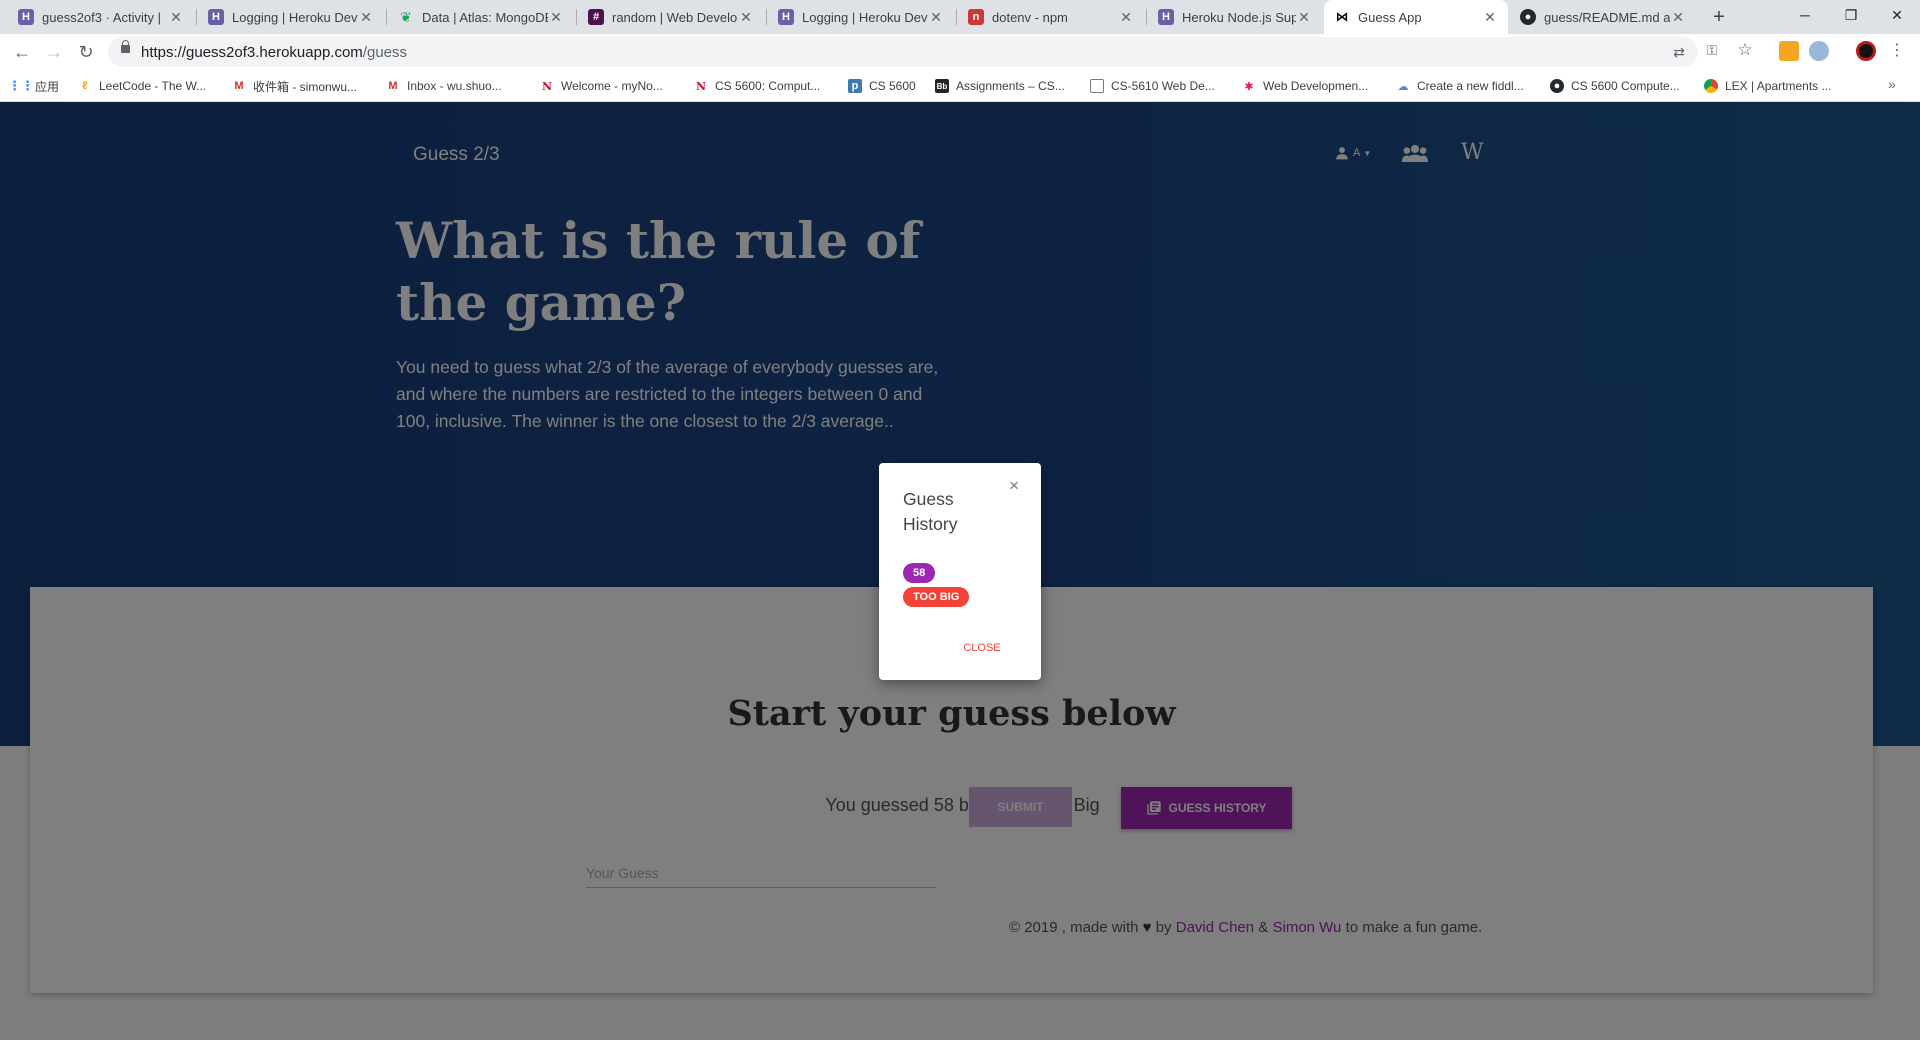  Describe the element at coordinates (1789, 51) in the screenshot. I see `extension-off-icon` at that location.